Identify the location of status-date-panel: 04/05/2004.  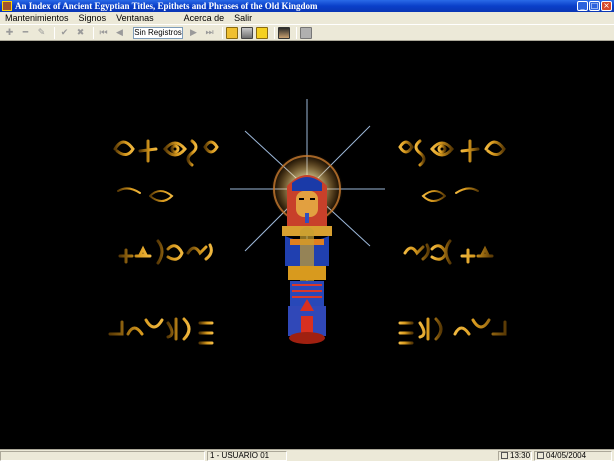
(573, 455).